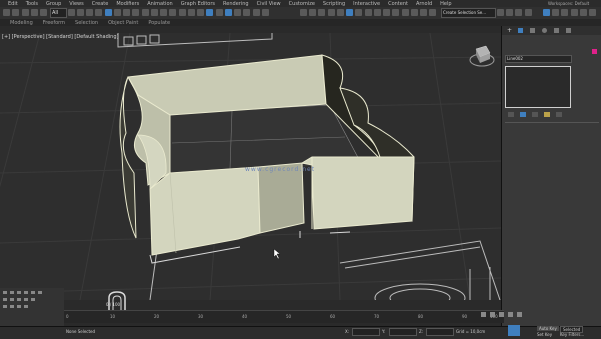 The height and width of the screenshot is (339, 601). What do you see at coordinates (269, 4) in the screenshot?
I see `menu-item-civil-view: Civil View` at bounding box center [269, 4].